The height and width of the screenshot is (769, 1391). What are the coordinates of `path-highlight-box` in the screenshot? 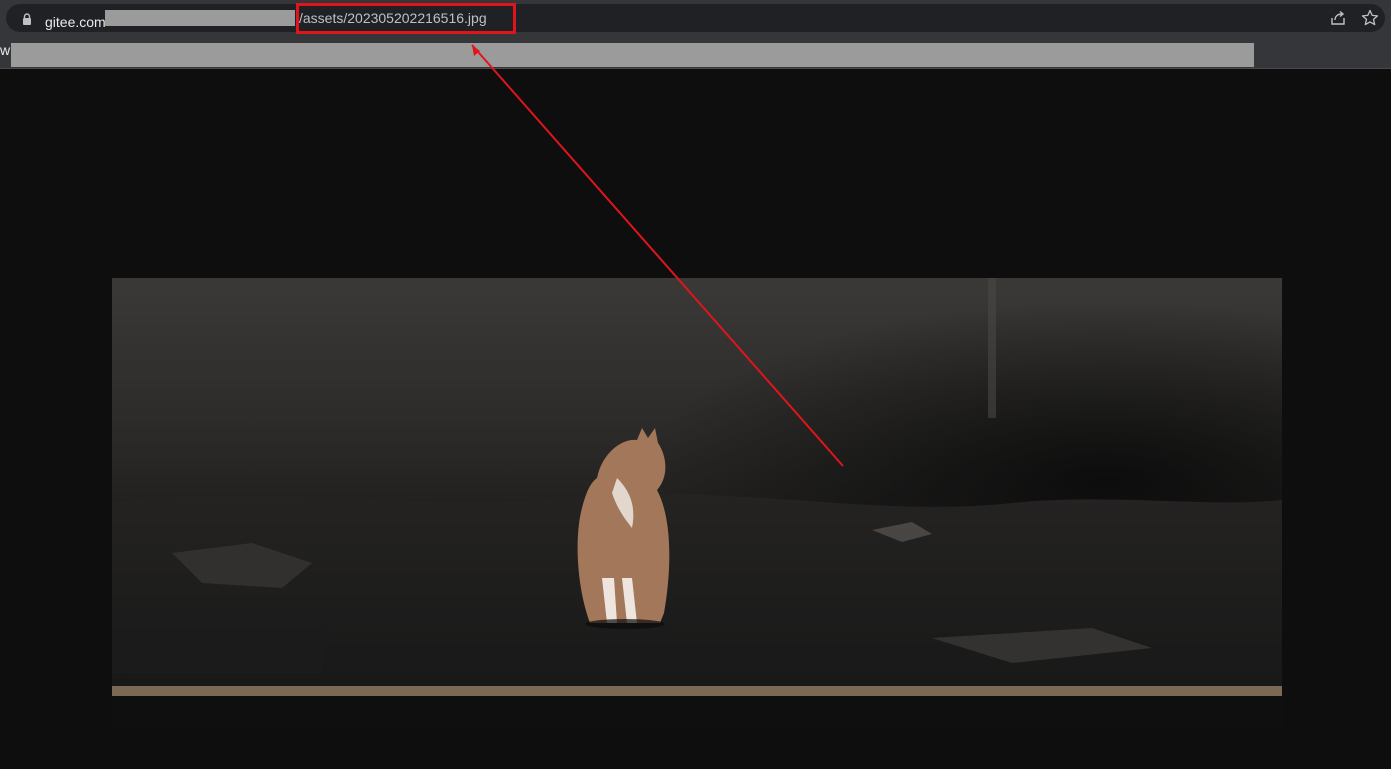 It's located at (406, 18).